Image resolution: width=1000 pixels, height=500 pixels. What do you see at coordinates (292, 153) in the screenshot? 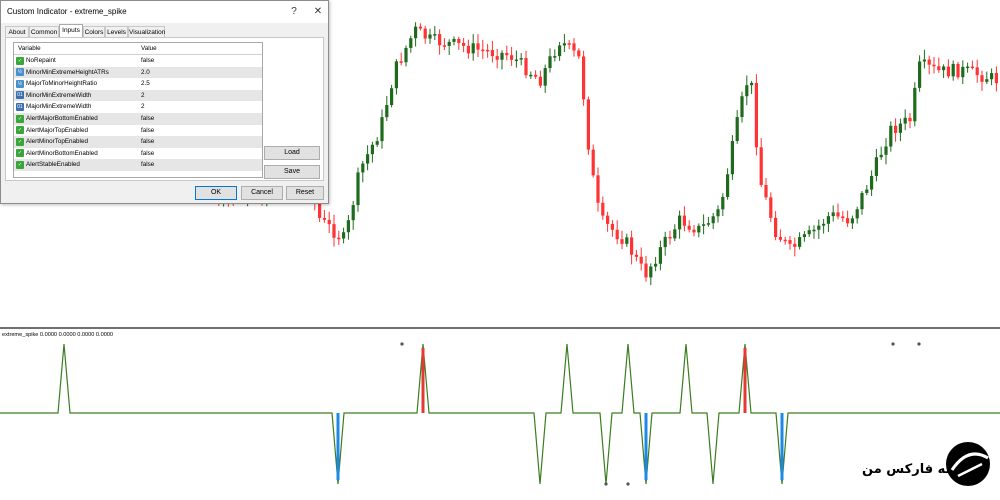
I see `load-button: Load` at bounding box center [292, 153].